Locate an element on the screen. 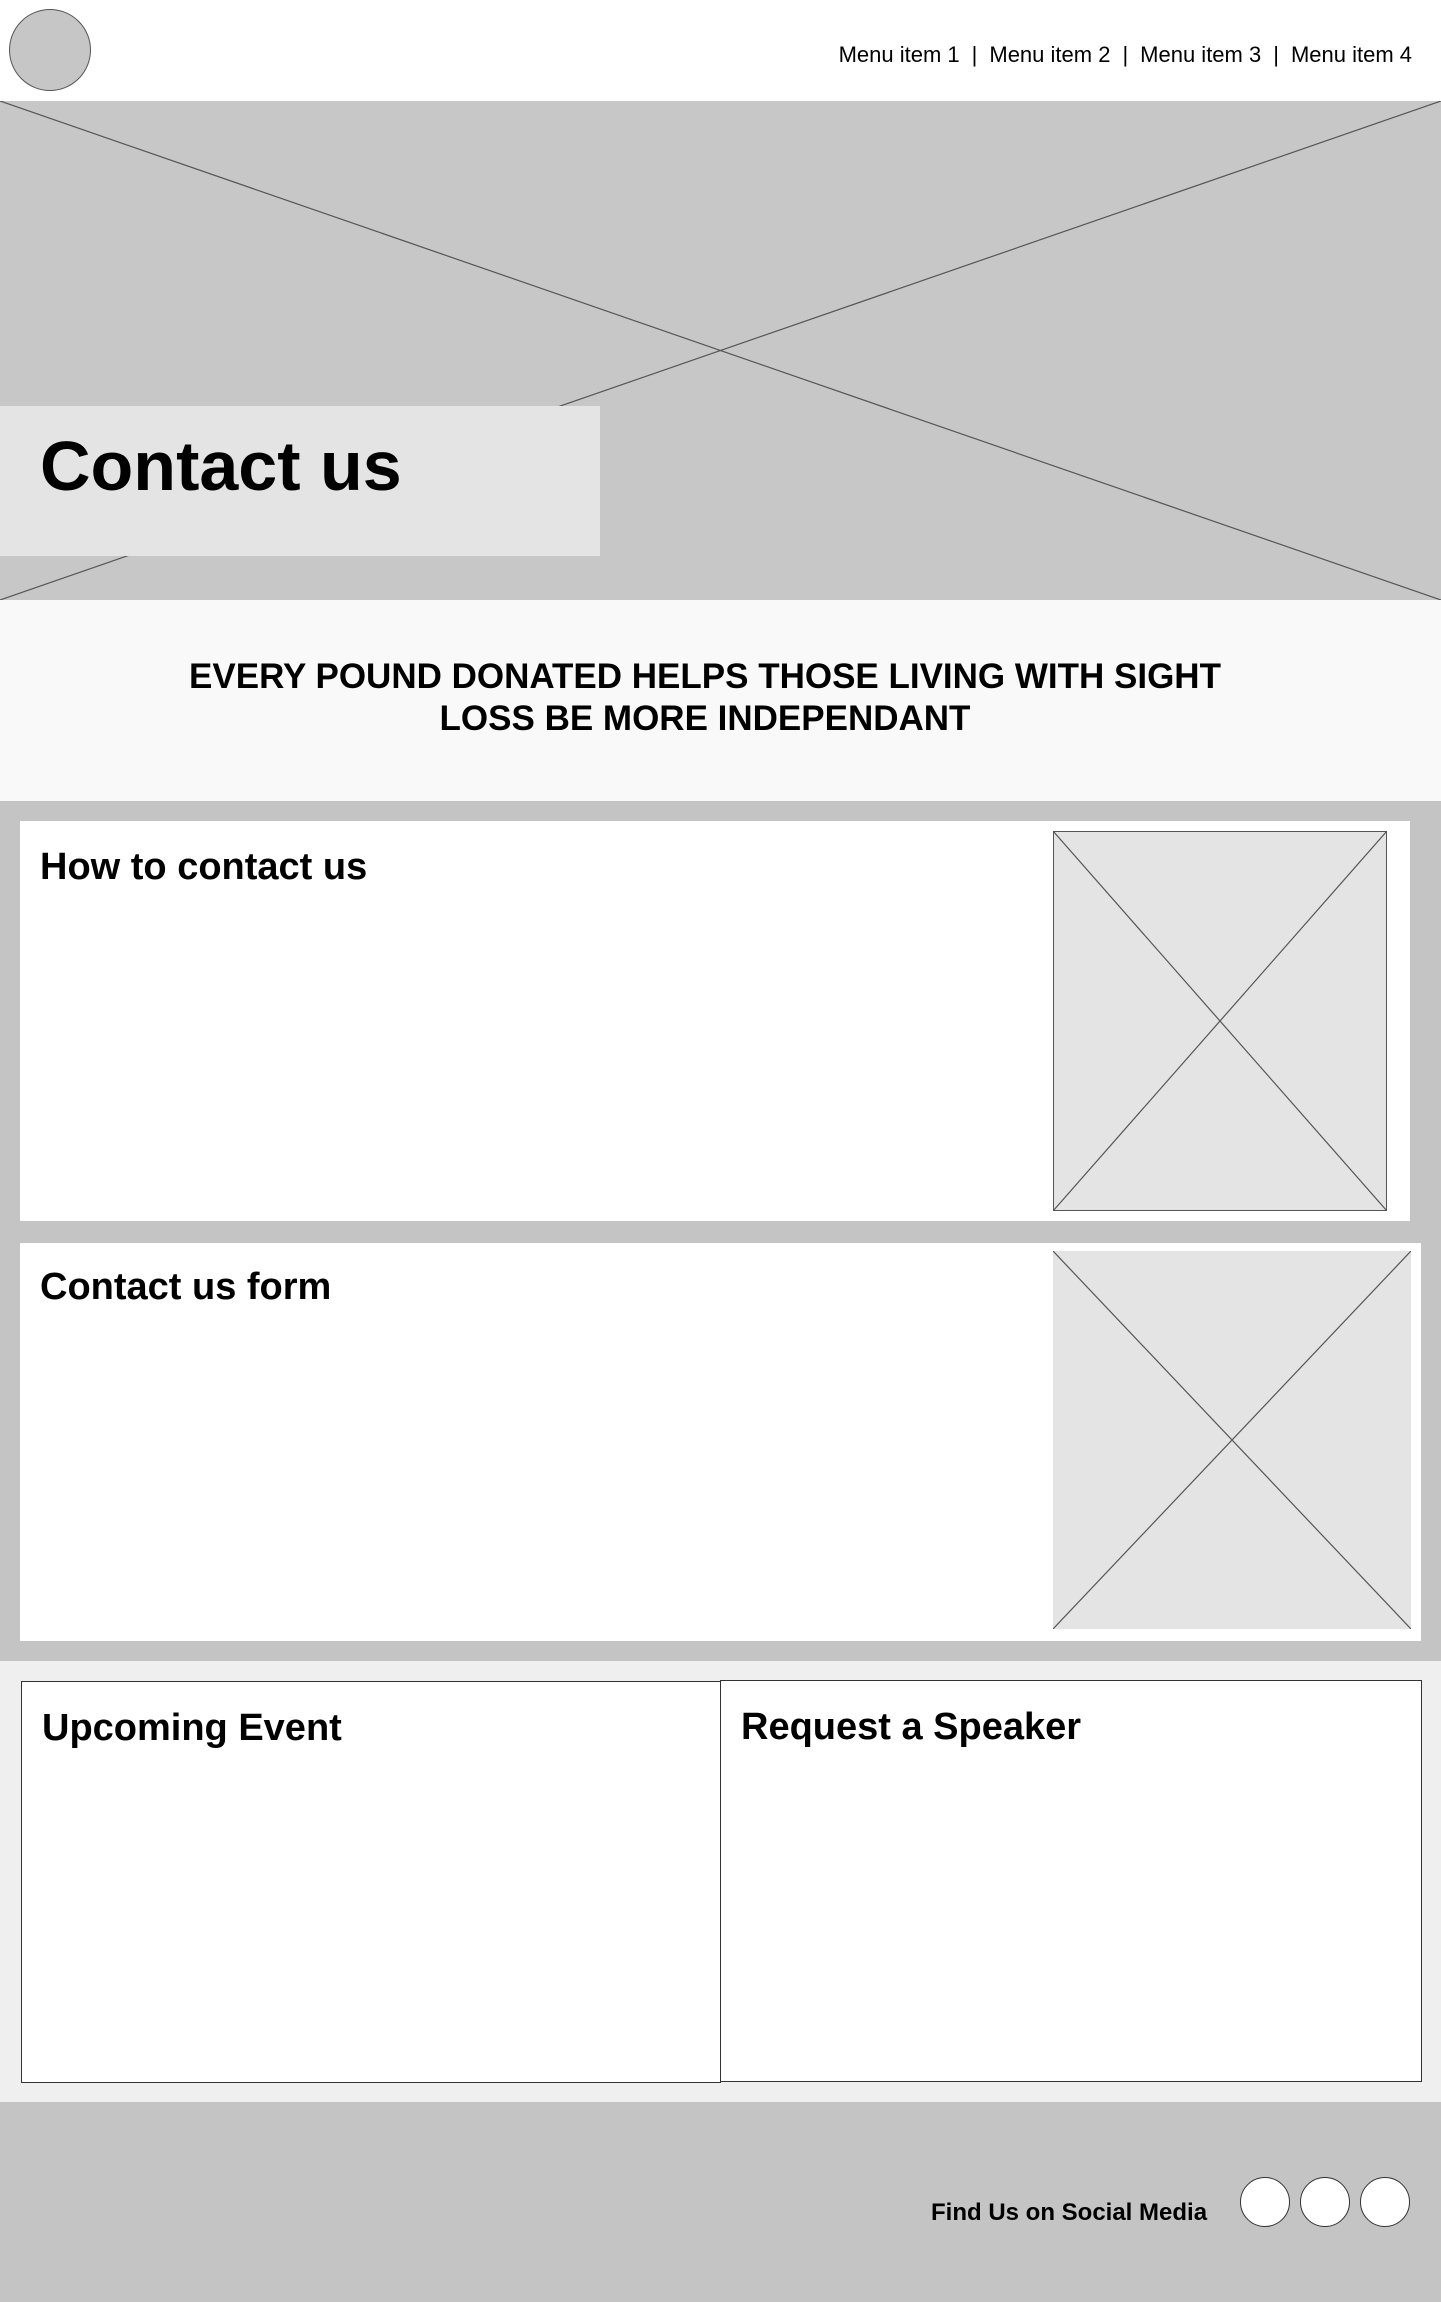 The image size is (1441, 2302). how-to-contact-image-placeholder is located at coordinates (1220, 1021).